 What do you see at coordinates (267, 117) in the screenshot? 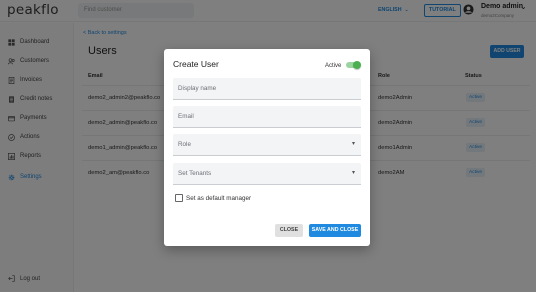
I see `email-field: Email` at bounding box center [267, 117].